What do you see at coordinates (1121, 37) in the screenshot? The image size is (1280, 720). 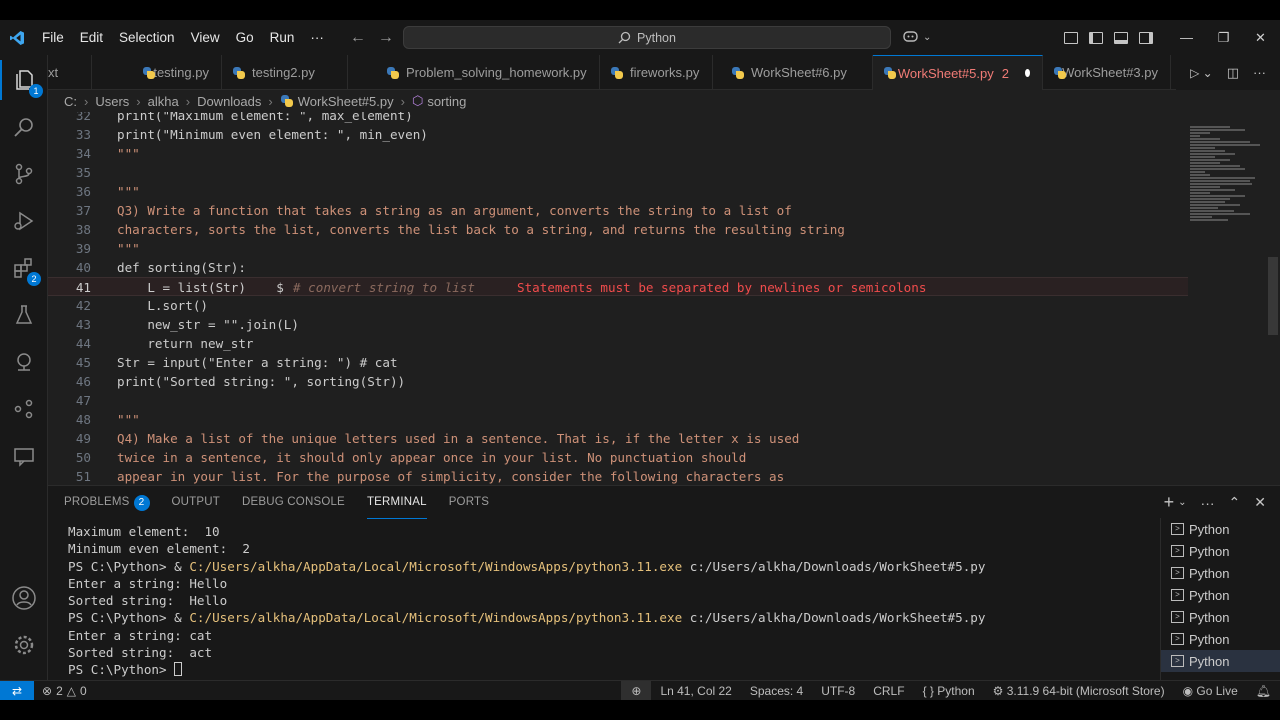 I see `toggle-panel-icon` at bounding box center [1121, 37].